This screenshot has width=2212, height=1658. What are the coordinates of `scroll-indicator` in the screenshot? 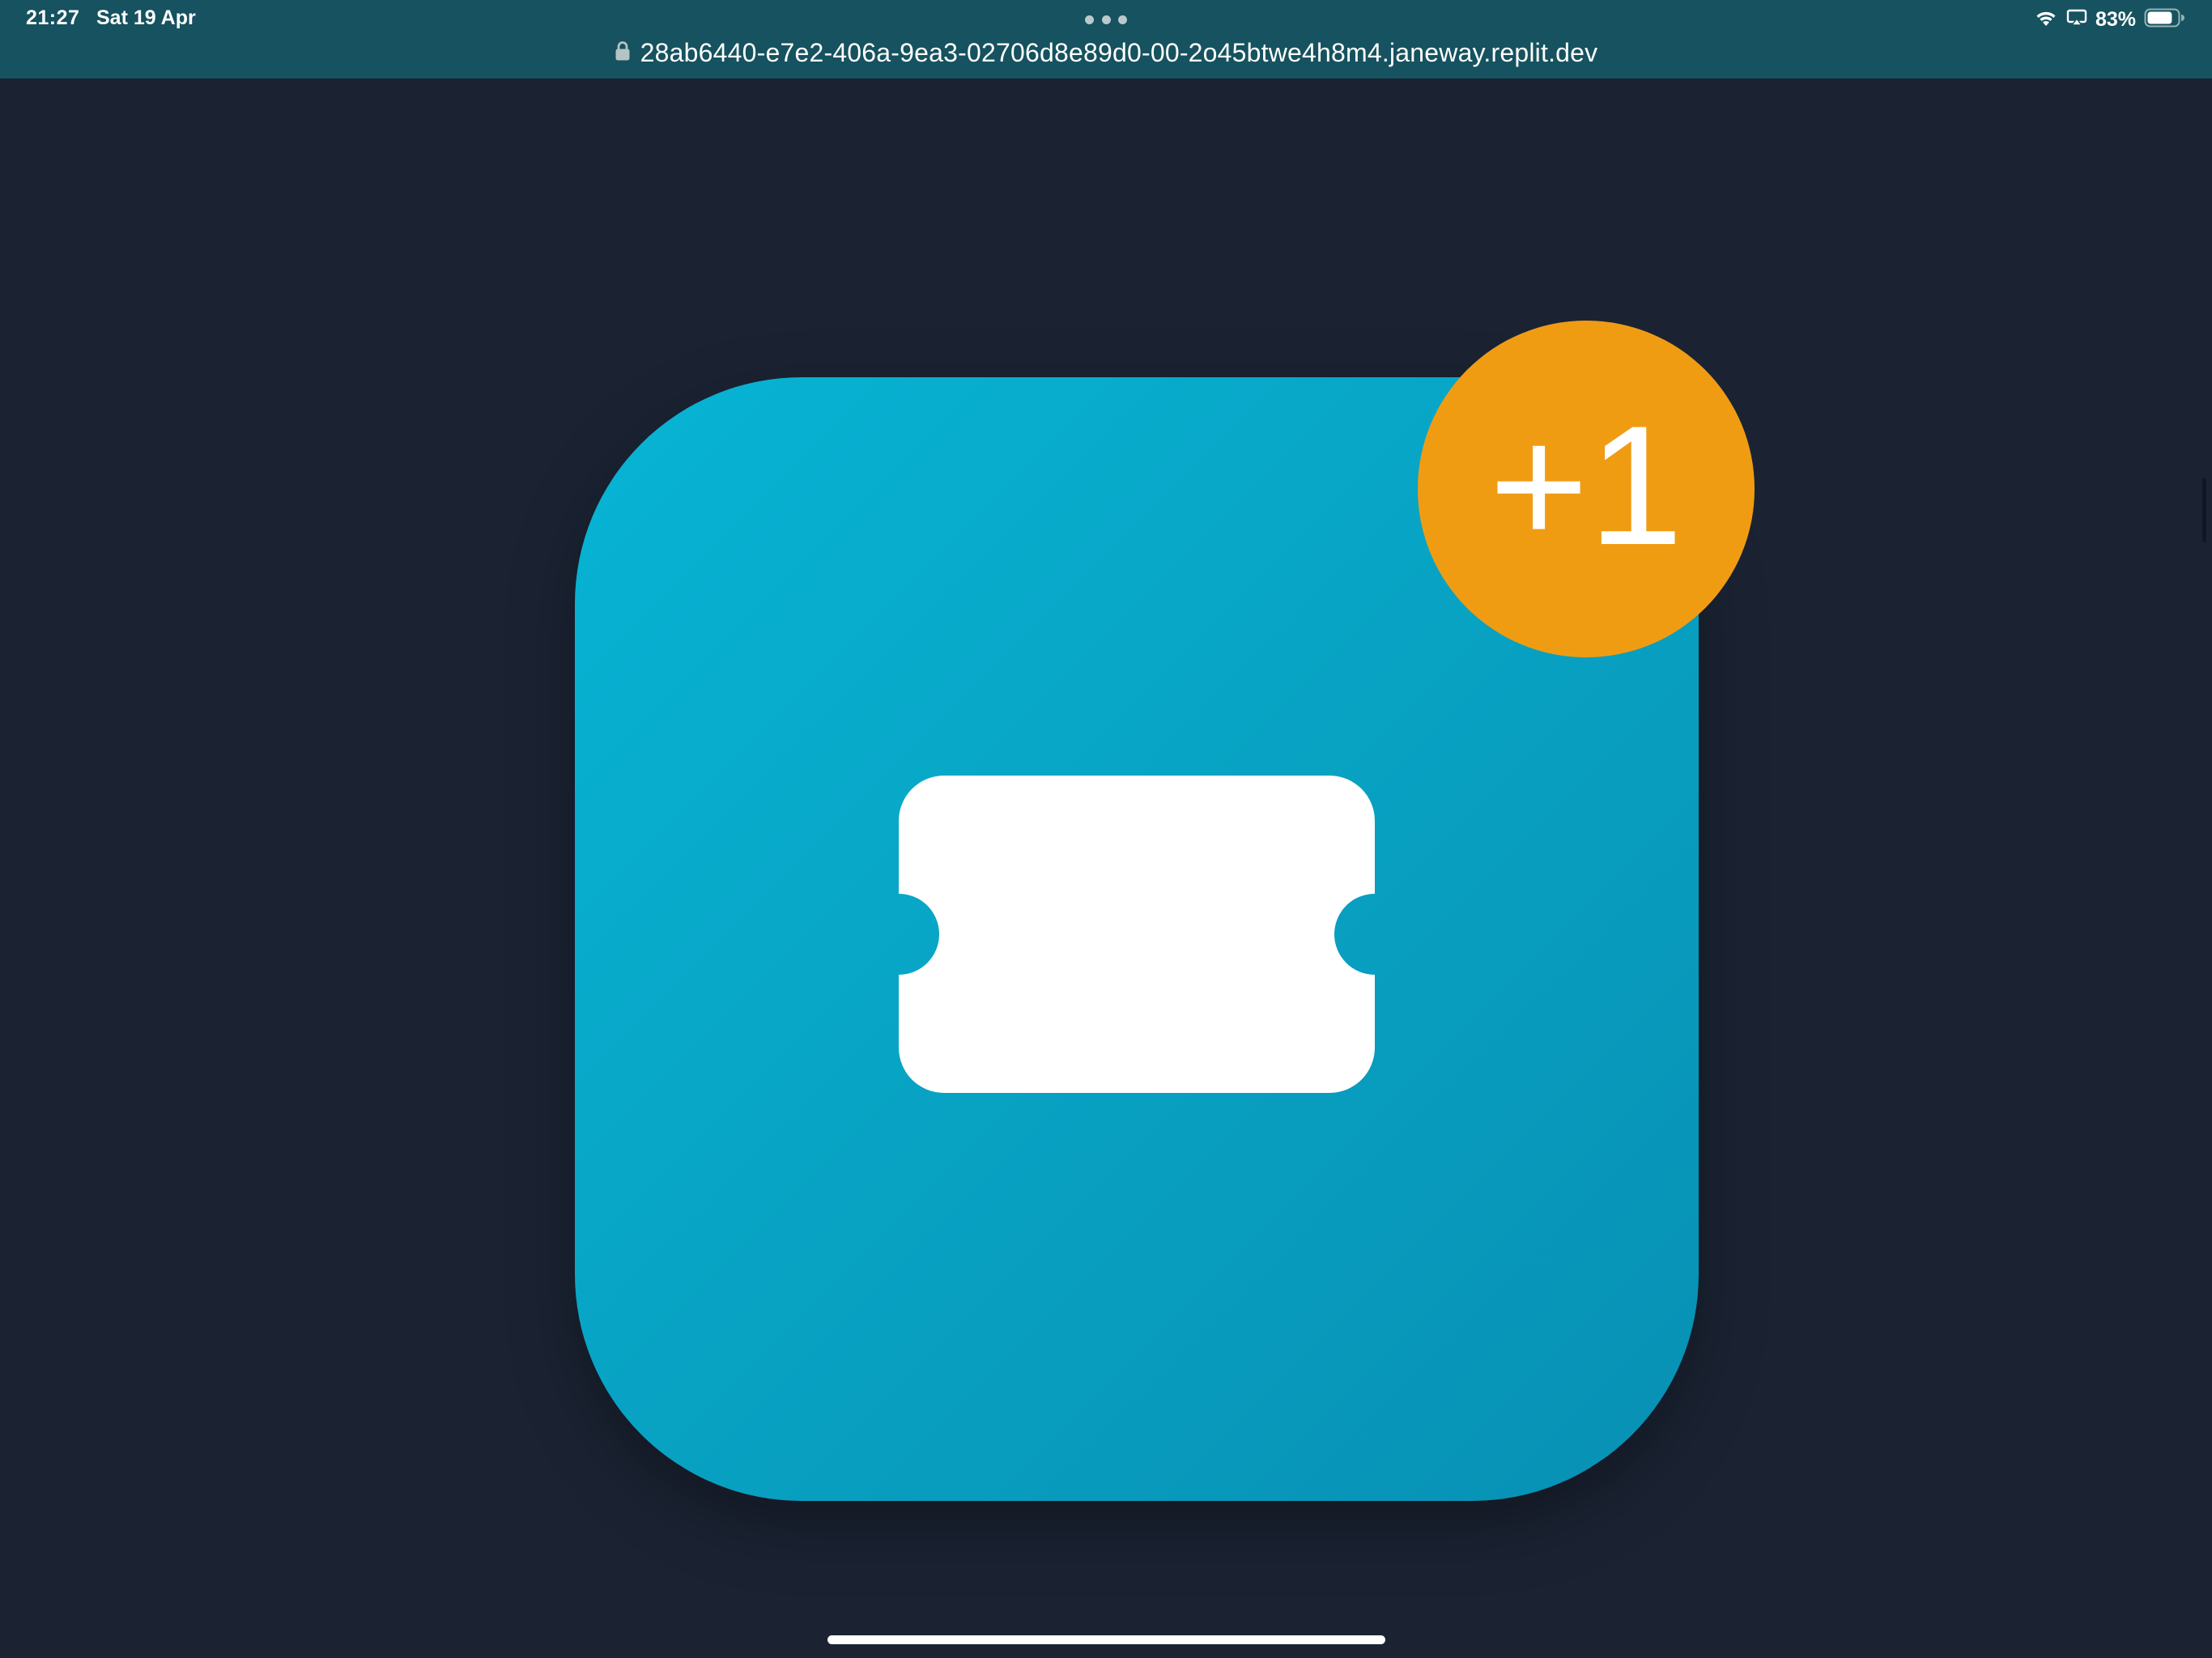 It's located at (2204, 510).